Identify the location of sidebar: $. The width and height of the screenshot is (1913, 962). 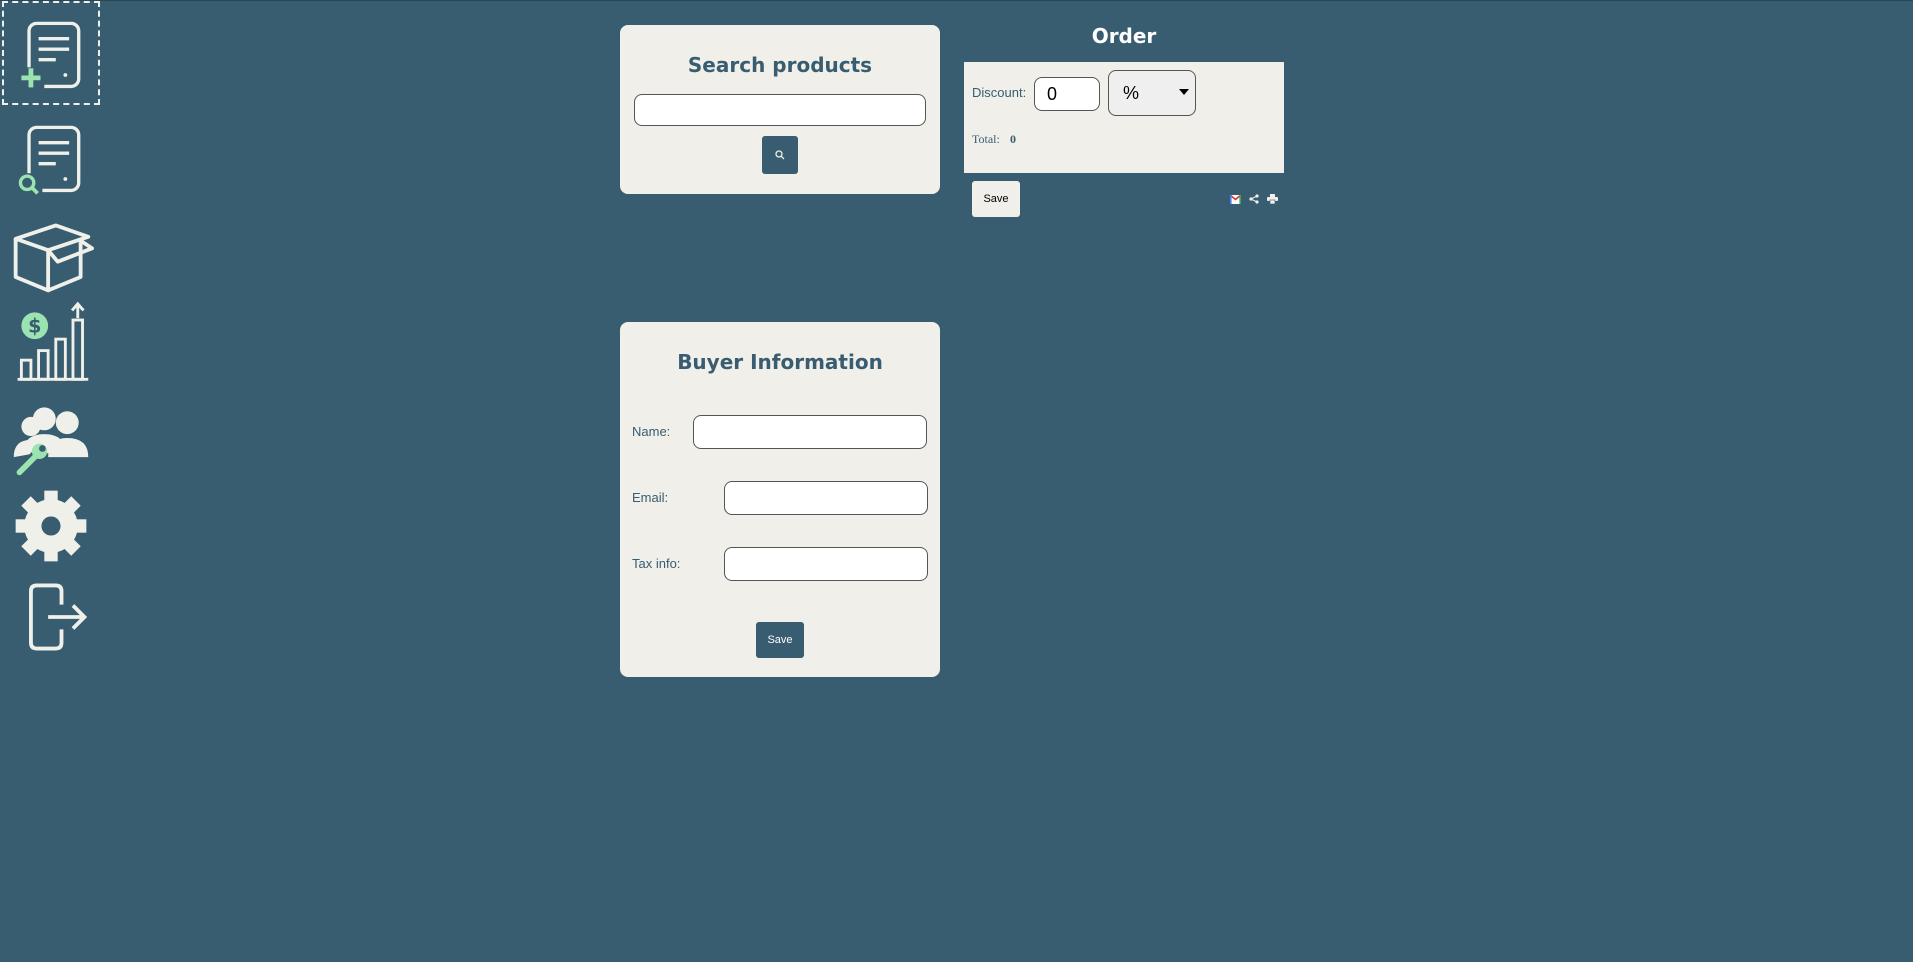
(52, 481).